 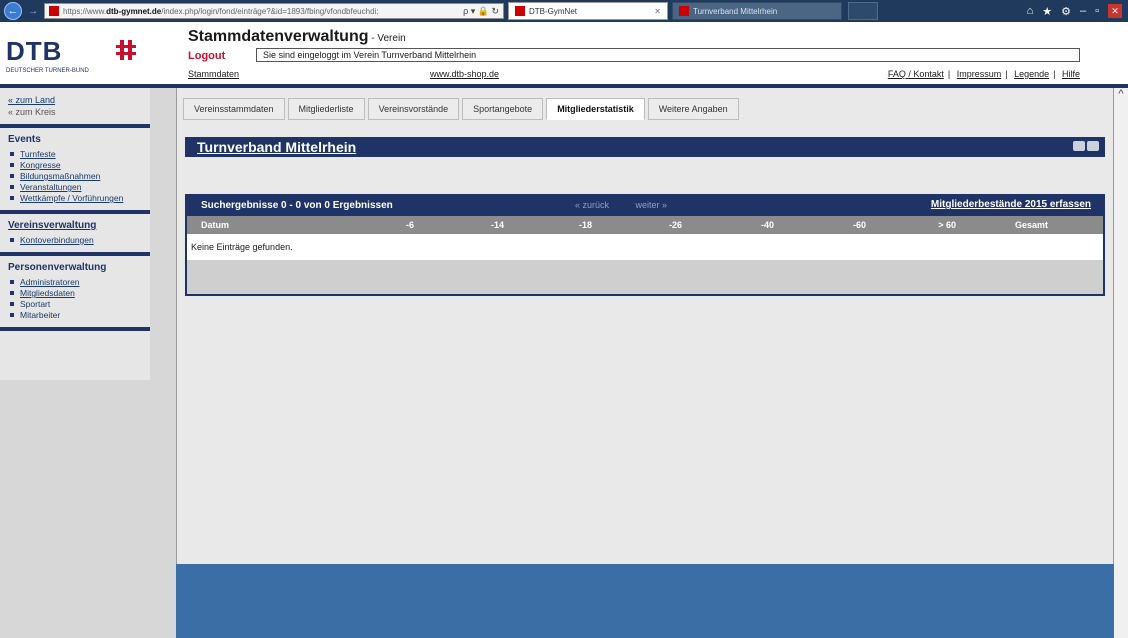 I want to click on sidebar-item-veranstaltungen: Veranstaltungen, so click(x=75, y=187).